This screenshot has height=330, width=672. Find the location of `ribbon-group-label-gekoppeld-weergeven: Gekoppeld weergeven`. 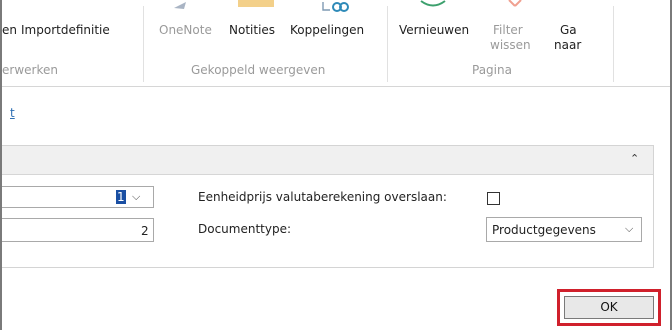

ribbon-group-label-gekoppeld-weergeven: Gekoppeld weergeven is located at coordinates (258, 70).